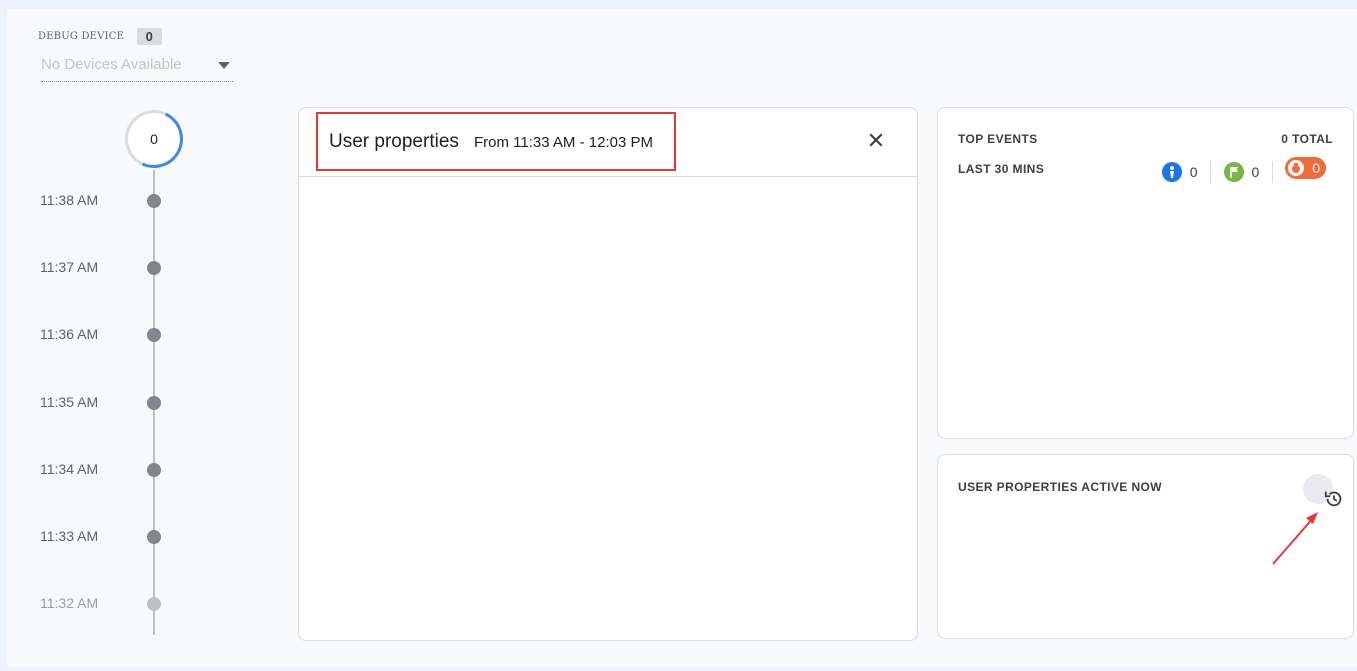 The image size is (1357, 671). Describe the element at coordinates (69, 267) in the screenshot. I see `timeline-time: 11:37 AM` at that location.